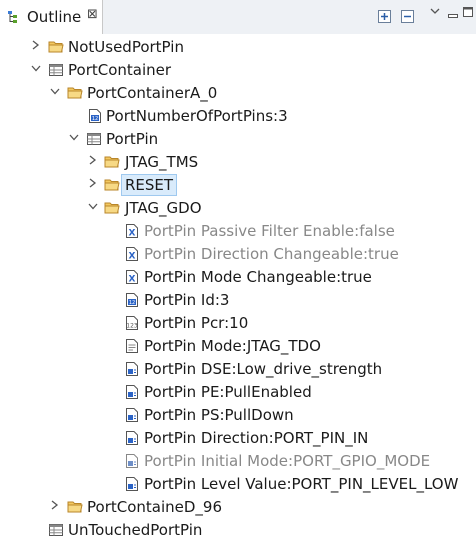 Image resolution: width=476 pixels, height=542 pixels. What do you see at coordinates (120, 70) in the screenshot?
I see `tree-item-label: PortContainer` at bounding box center [120, 70].